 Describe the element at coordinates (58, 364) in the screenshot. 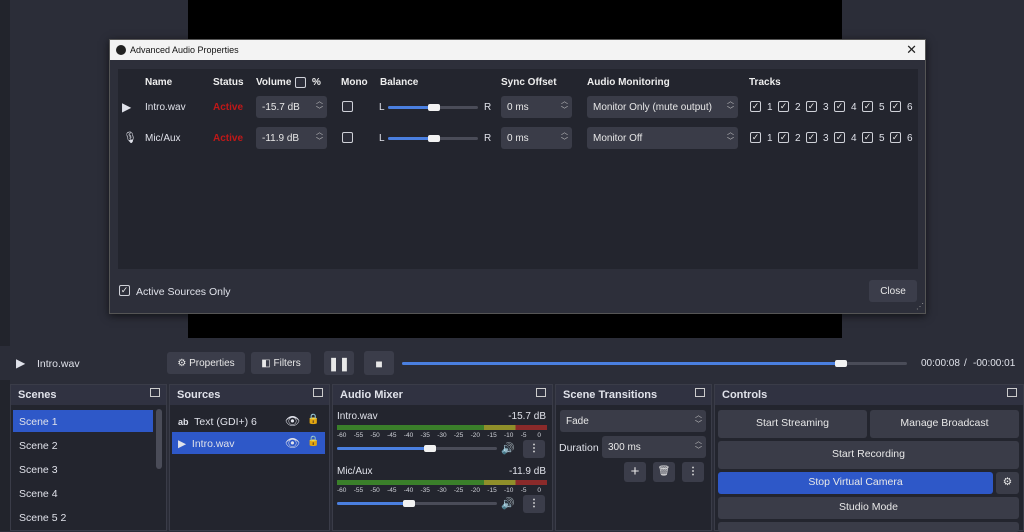

I see `current-source-name: Intro.wav` at that location.